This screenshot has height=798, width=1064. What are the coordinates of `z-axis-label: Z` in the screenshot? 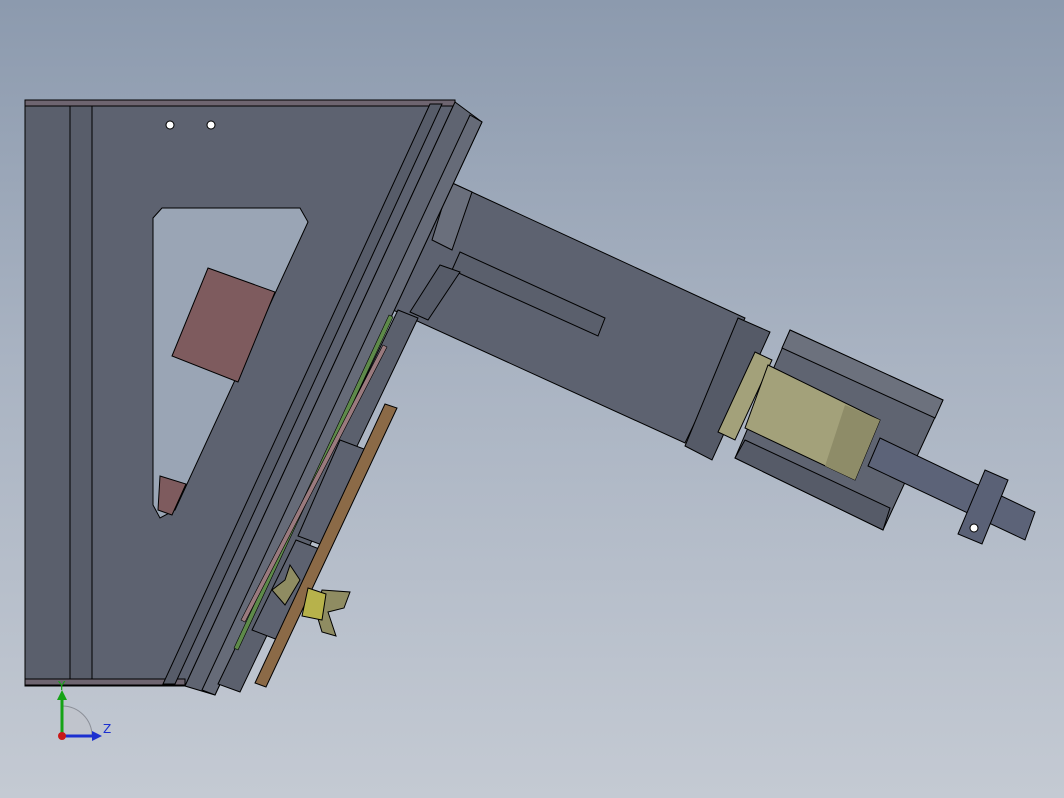 It's located at (107, 729).